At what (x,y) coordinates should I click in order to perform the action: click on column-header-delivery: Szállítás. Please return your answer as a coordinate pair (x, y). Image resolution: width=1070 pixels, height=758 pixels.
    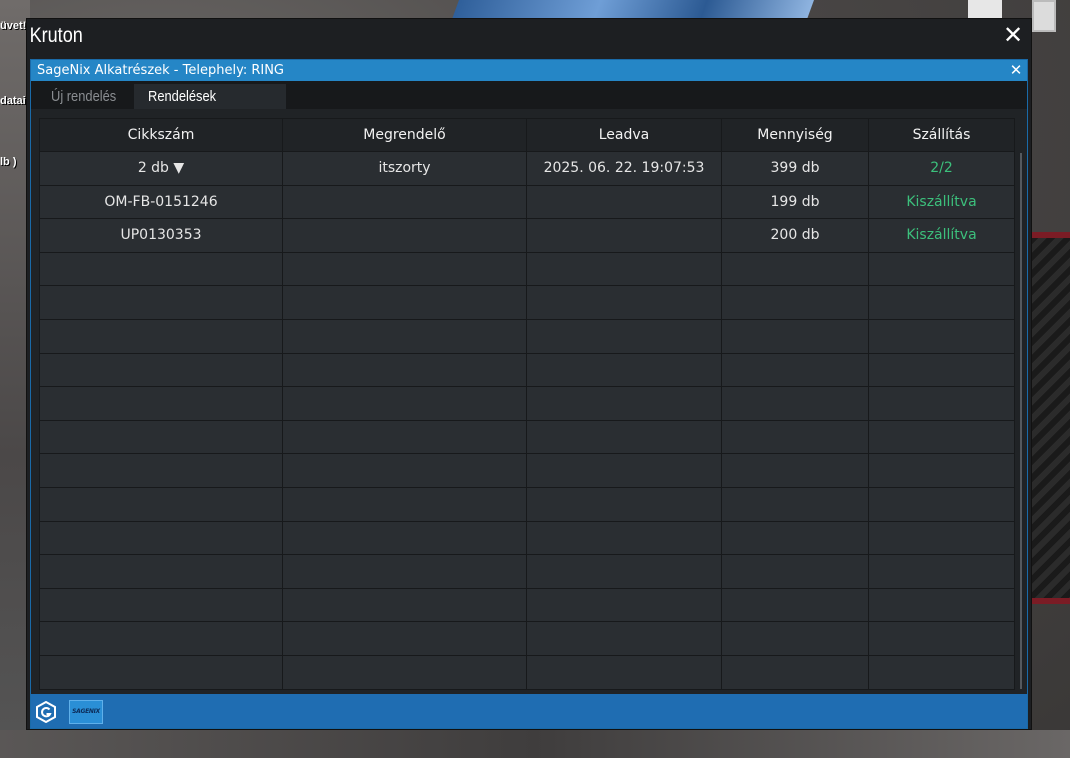
    Looking at the image, I should click on (941, 135).